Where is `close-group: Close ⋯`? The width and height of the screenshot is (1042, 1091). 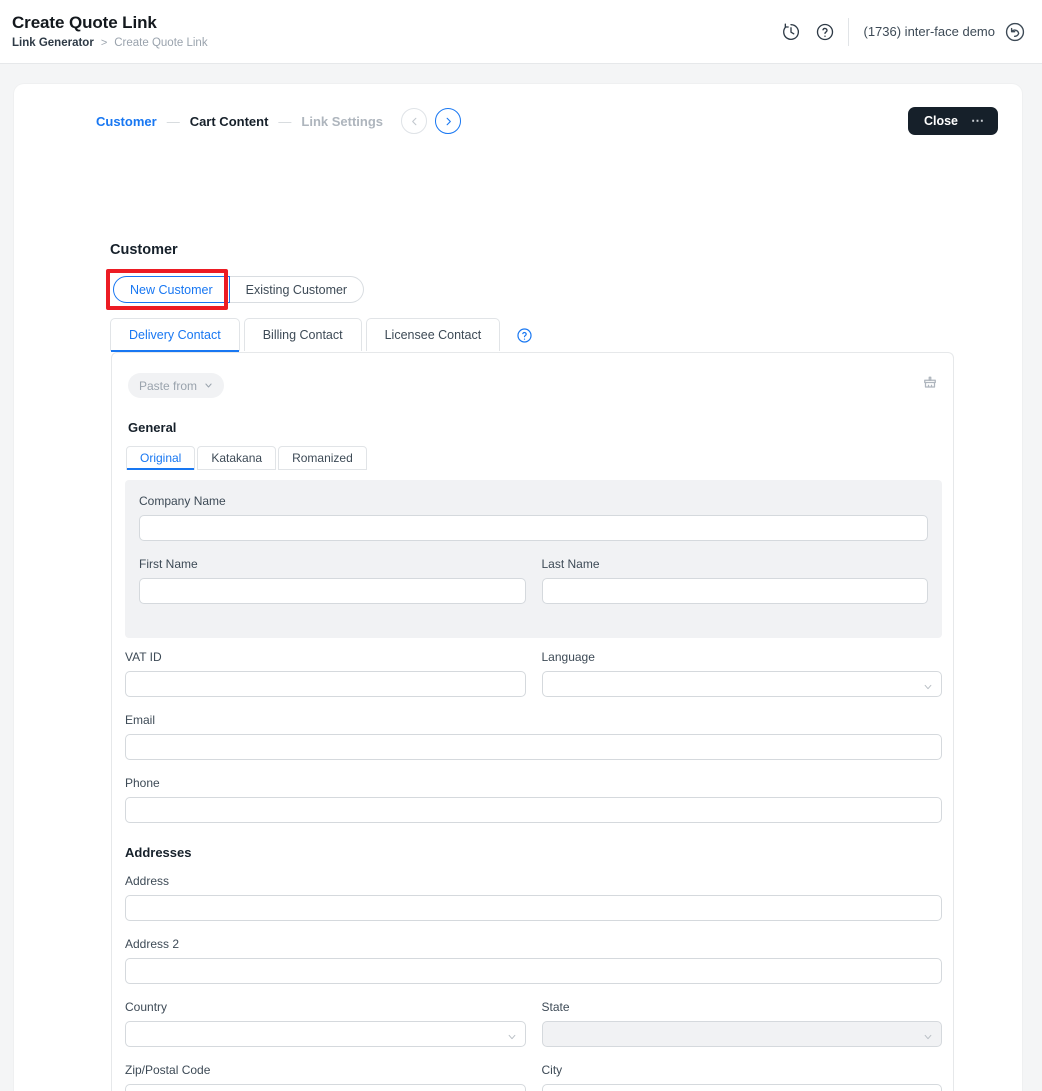
close-group: Close ⋯ is located at coordinates (952, 121).